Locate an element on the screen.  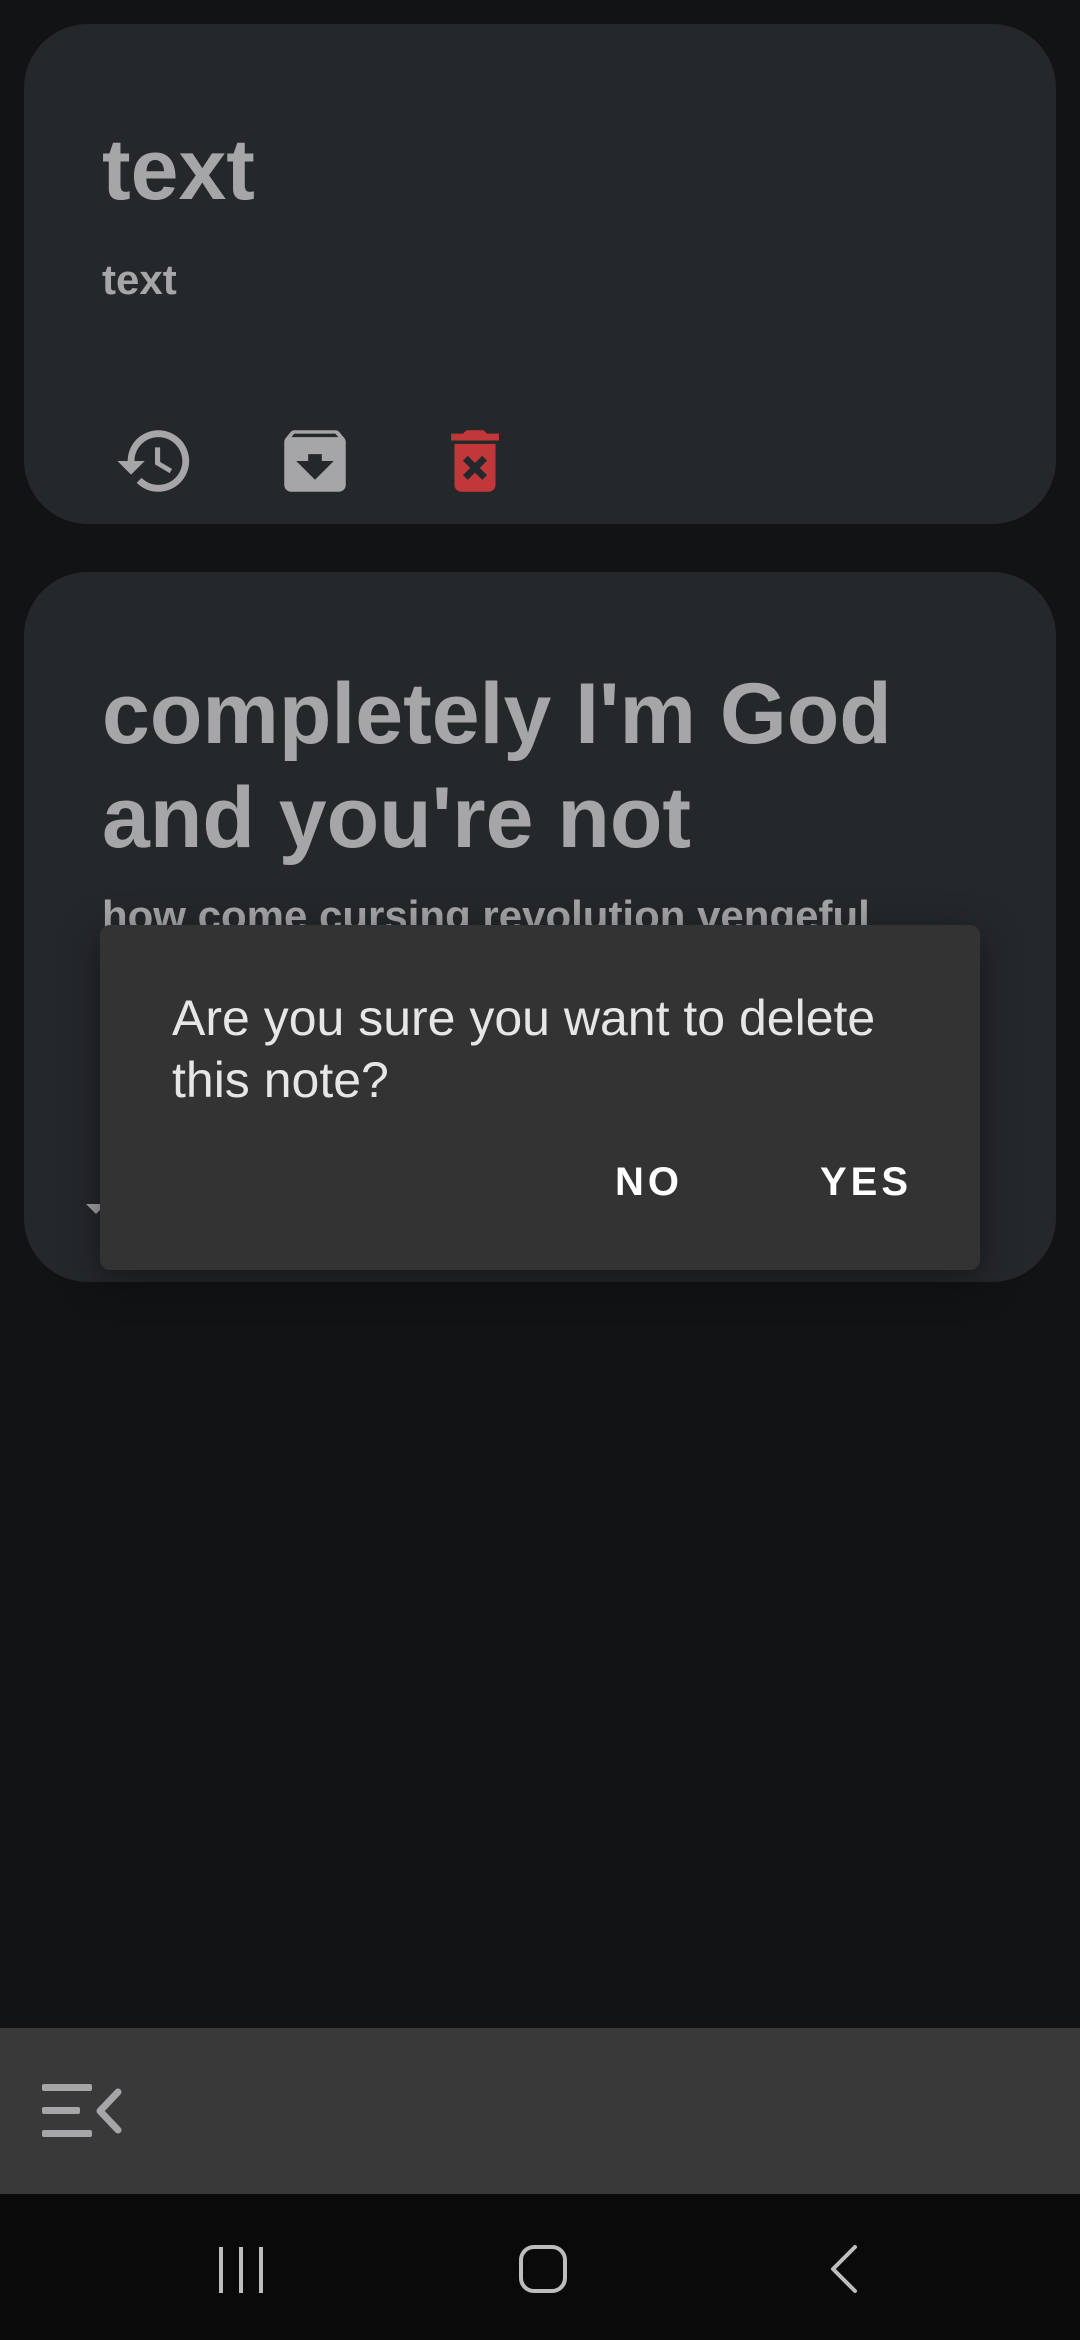
delete-button is located at coordinates (475, 461).